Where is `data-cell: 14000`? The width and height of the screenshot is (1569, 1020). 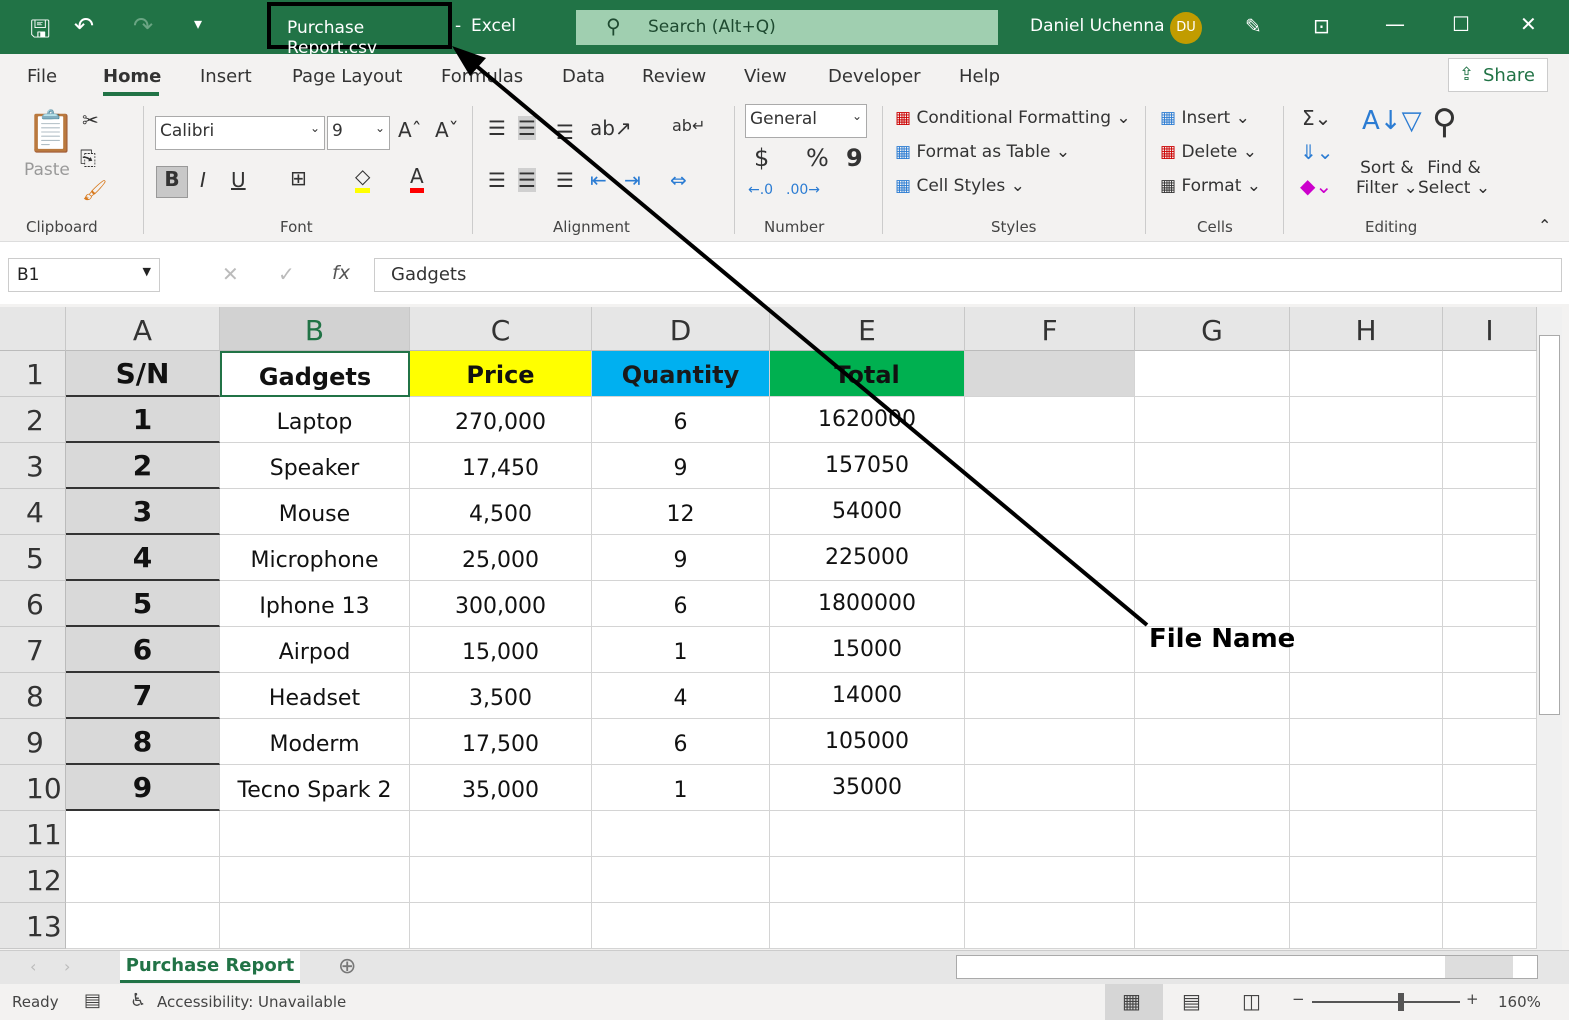
data-cell: 14000 is located at coordinates (867, 696).